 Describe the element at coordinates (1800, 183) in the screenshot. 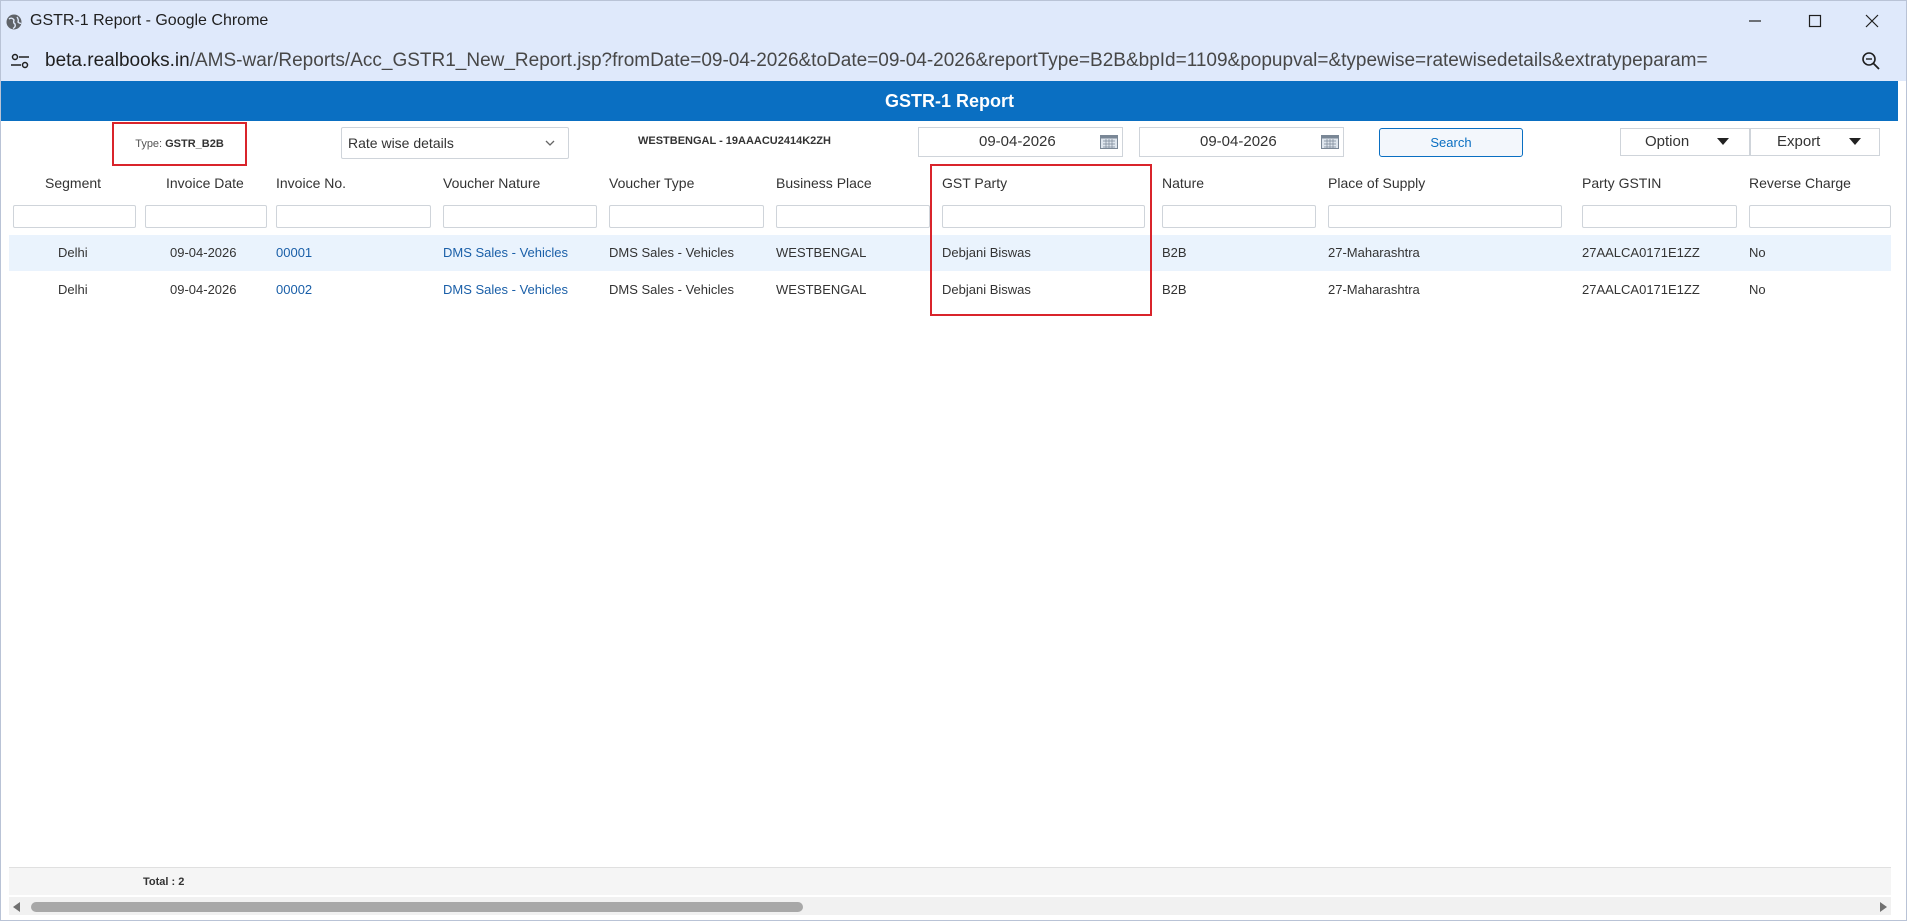

I see `column-header-reverse-charge: Reverse Charge` at that location.